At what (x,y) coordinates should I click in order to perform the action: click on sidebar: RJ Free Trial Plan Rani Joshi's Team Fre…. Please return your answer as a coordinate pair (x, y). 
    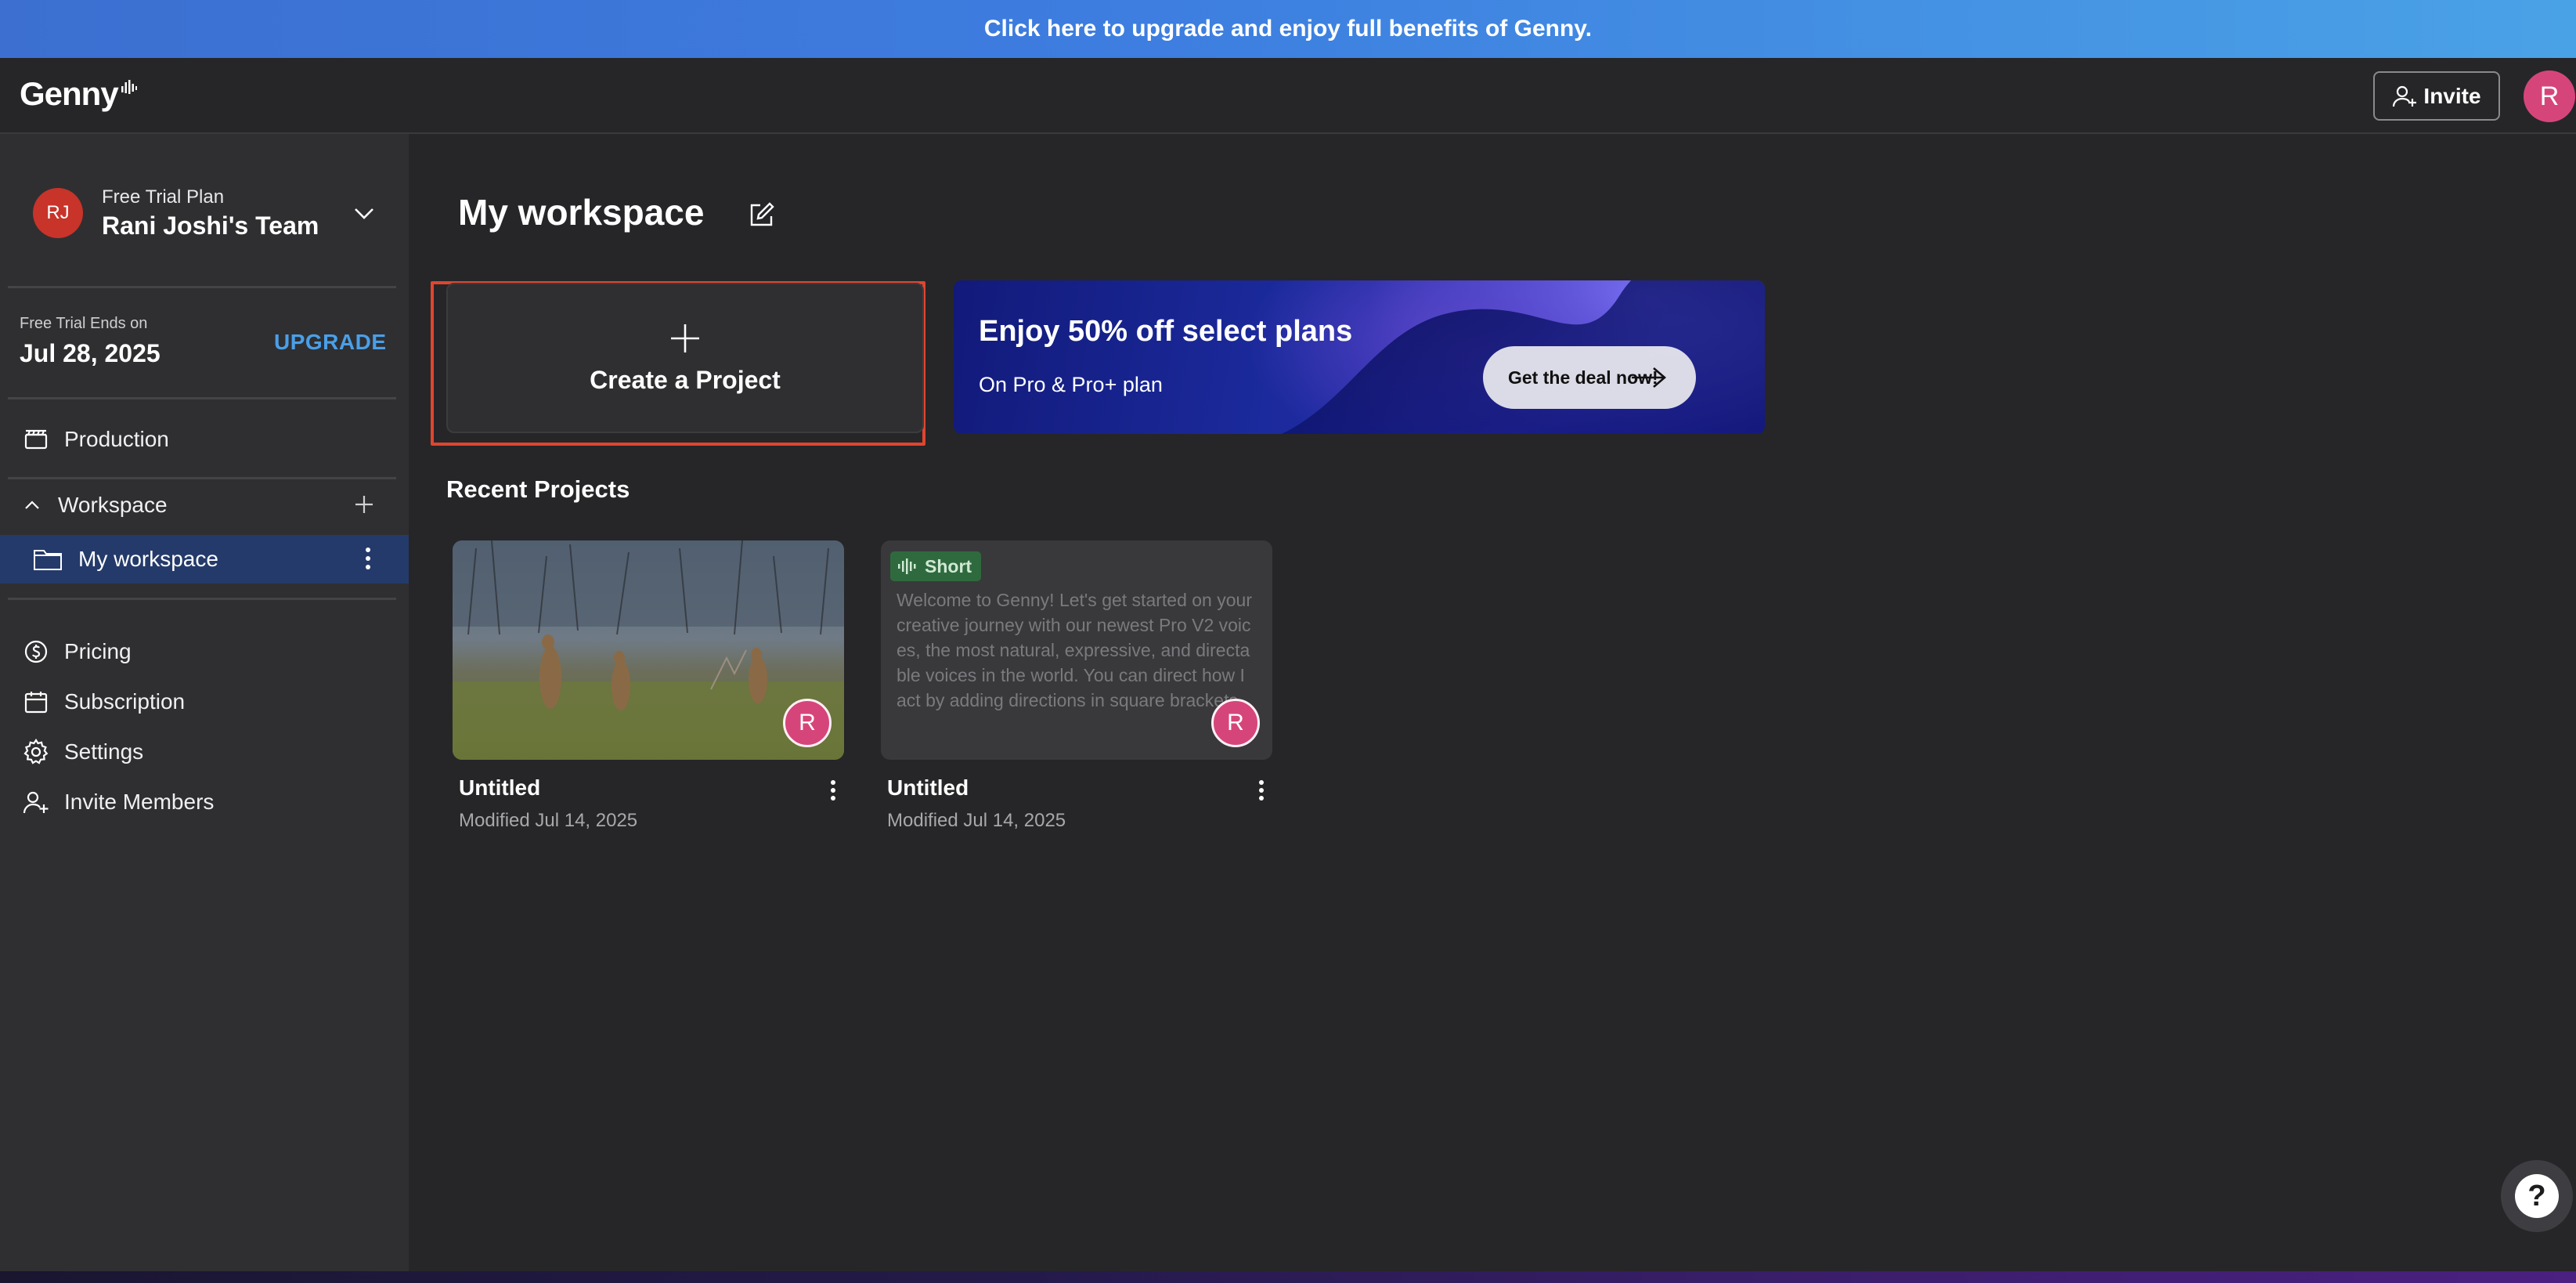
    Looking at the image, I should click on (204, 702).